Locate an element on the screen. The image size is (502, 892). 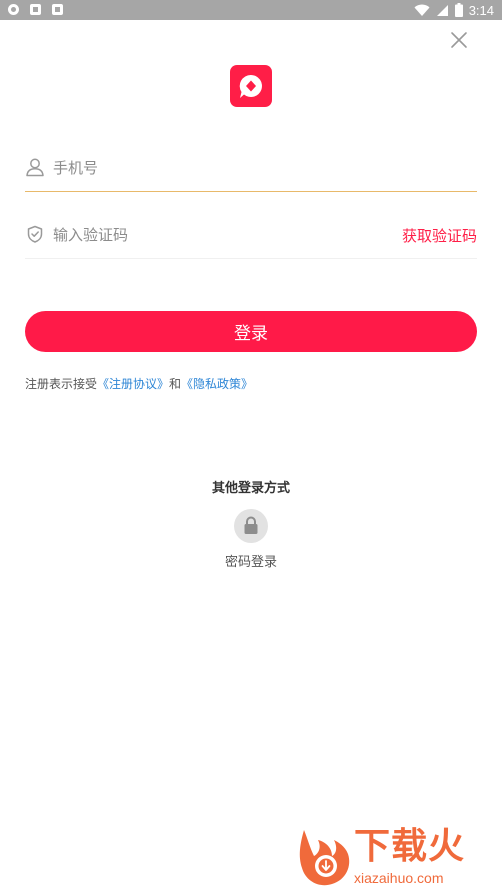
close-button is located at coordinates (459, 40).